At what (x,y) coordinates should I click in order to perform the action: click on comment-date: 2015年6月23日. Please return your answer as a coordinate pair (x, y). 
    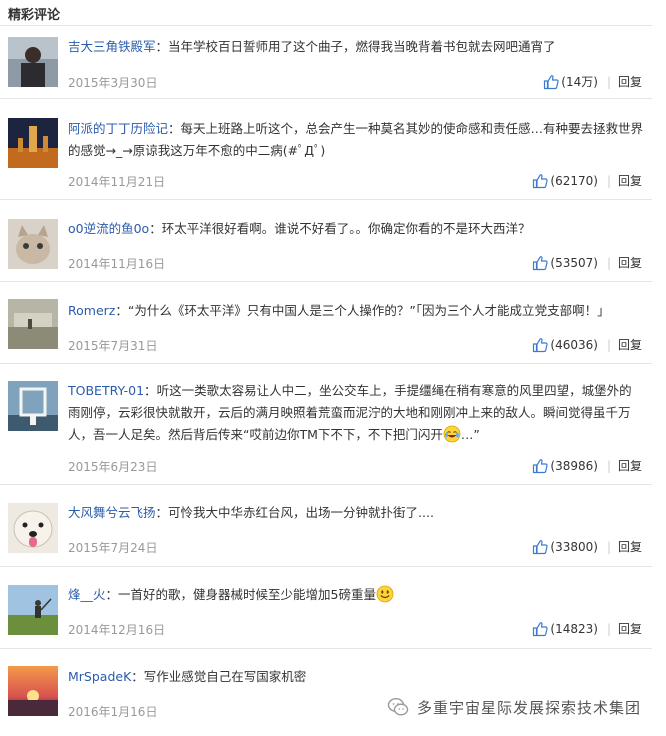
    Looking at the image, I should click on (113, 467).